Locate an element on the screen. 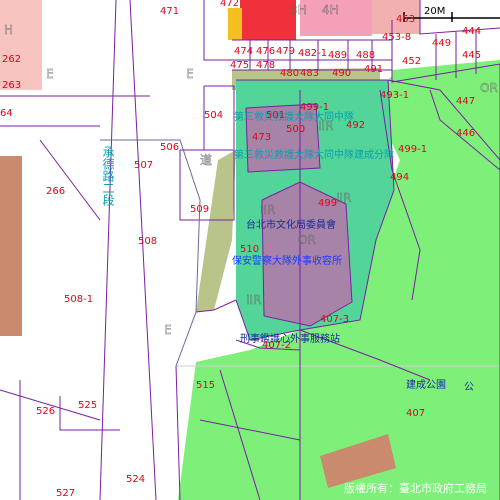 Image resolution: width=500 pixels, height=500 pixels. lot-492: 492 is located at coordinates (355, 125).